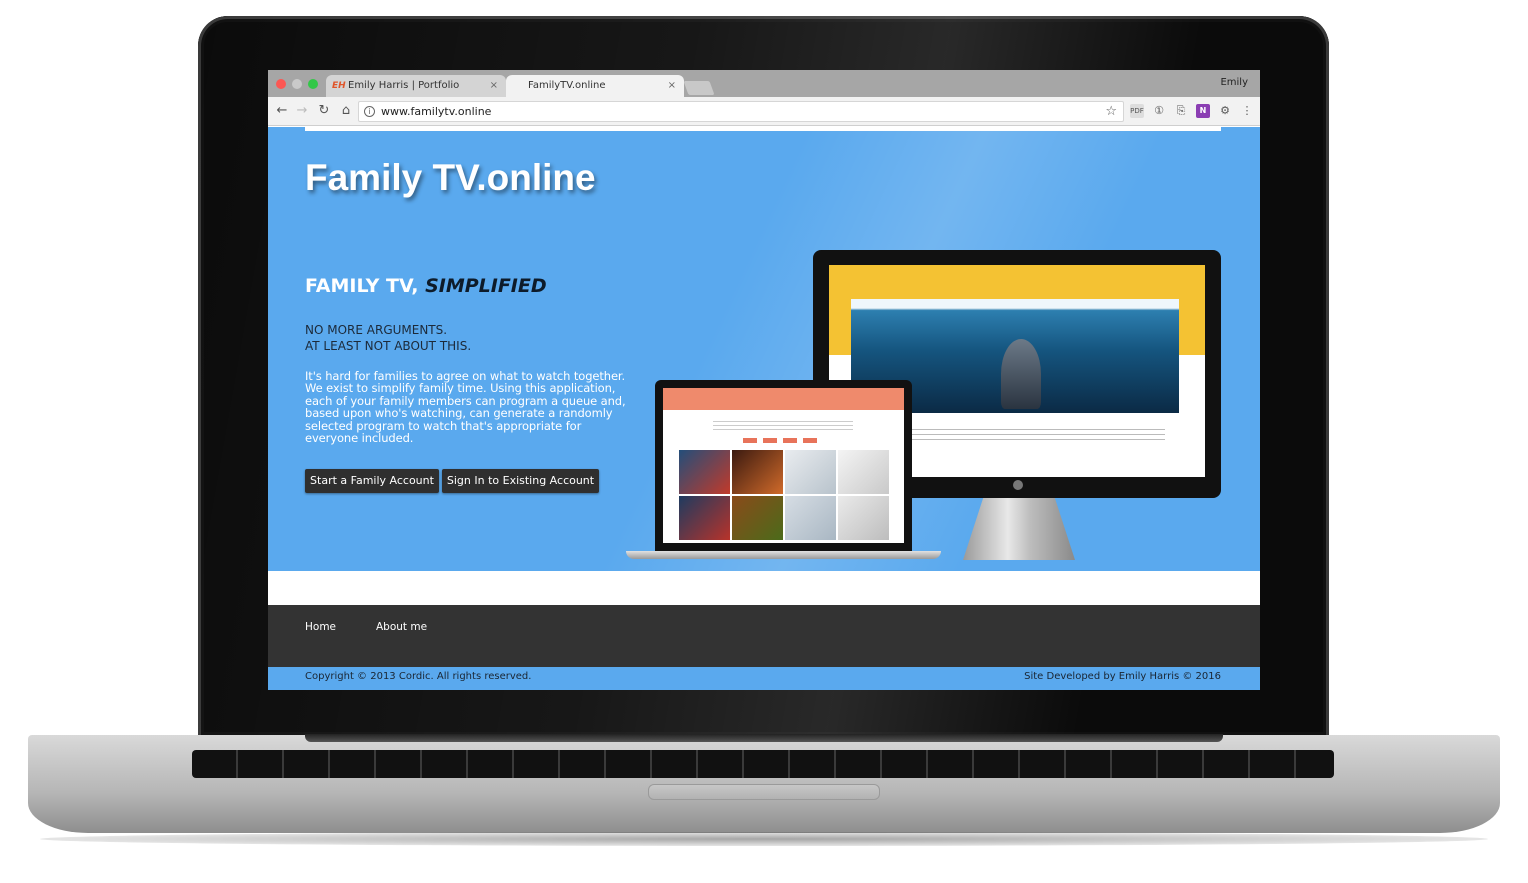  I want to click on laptop-mockup, so click(783, 465).